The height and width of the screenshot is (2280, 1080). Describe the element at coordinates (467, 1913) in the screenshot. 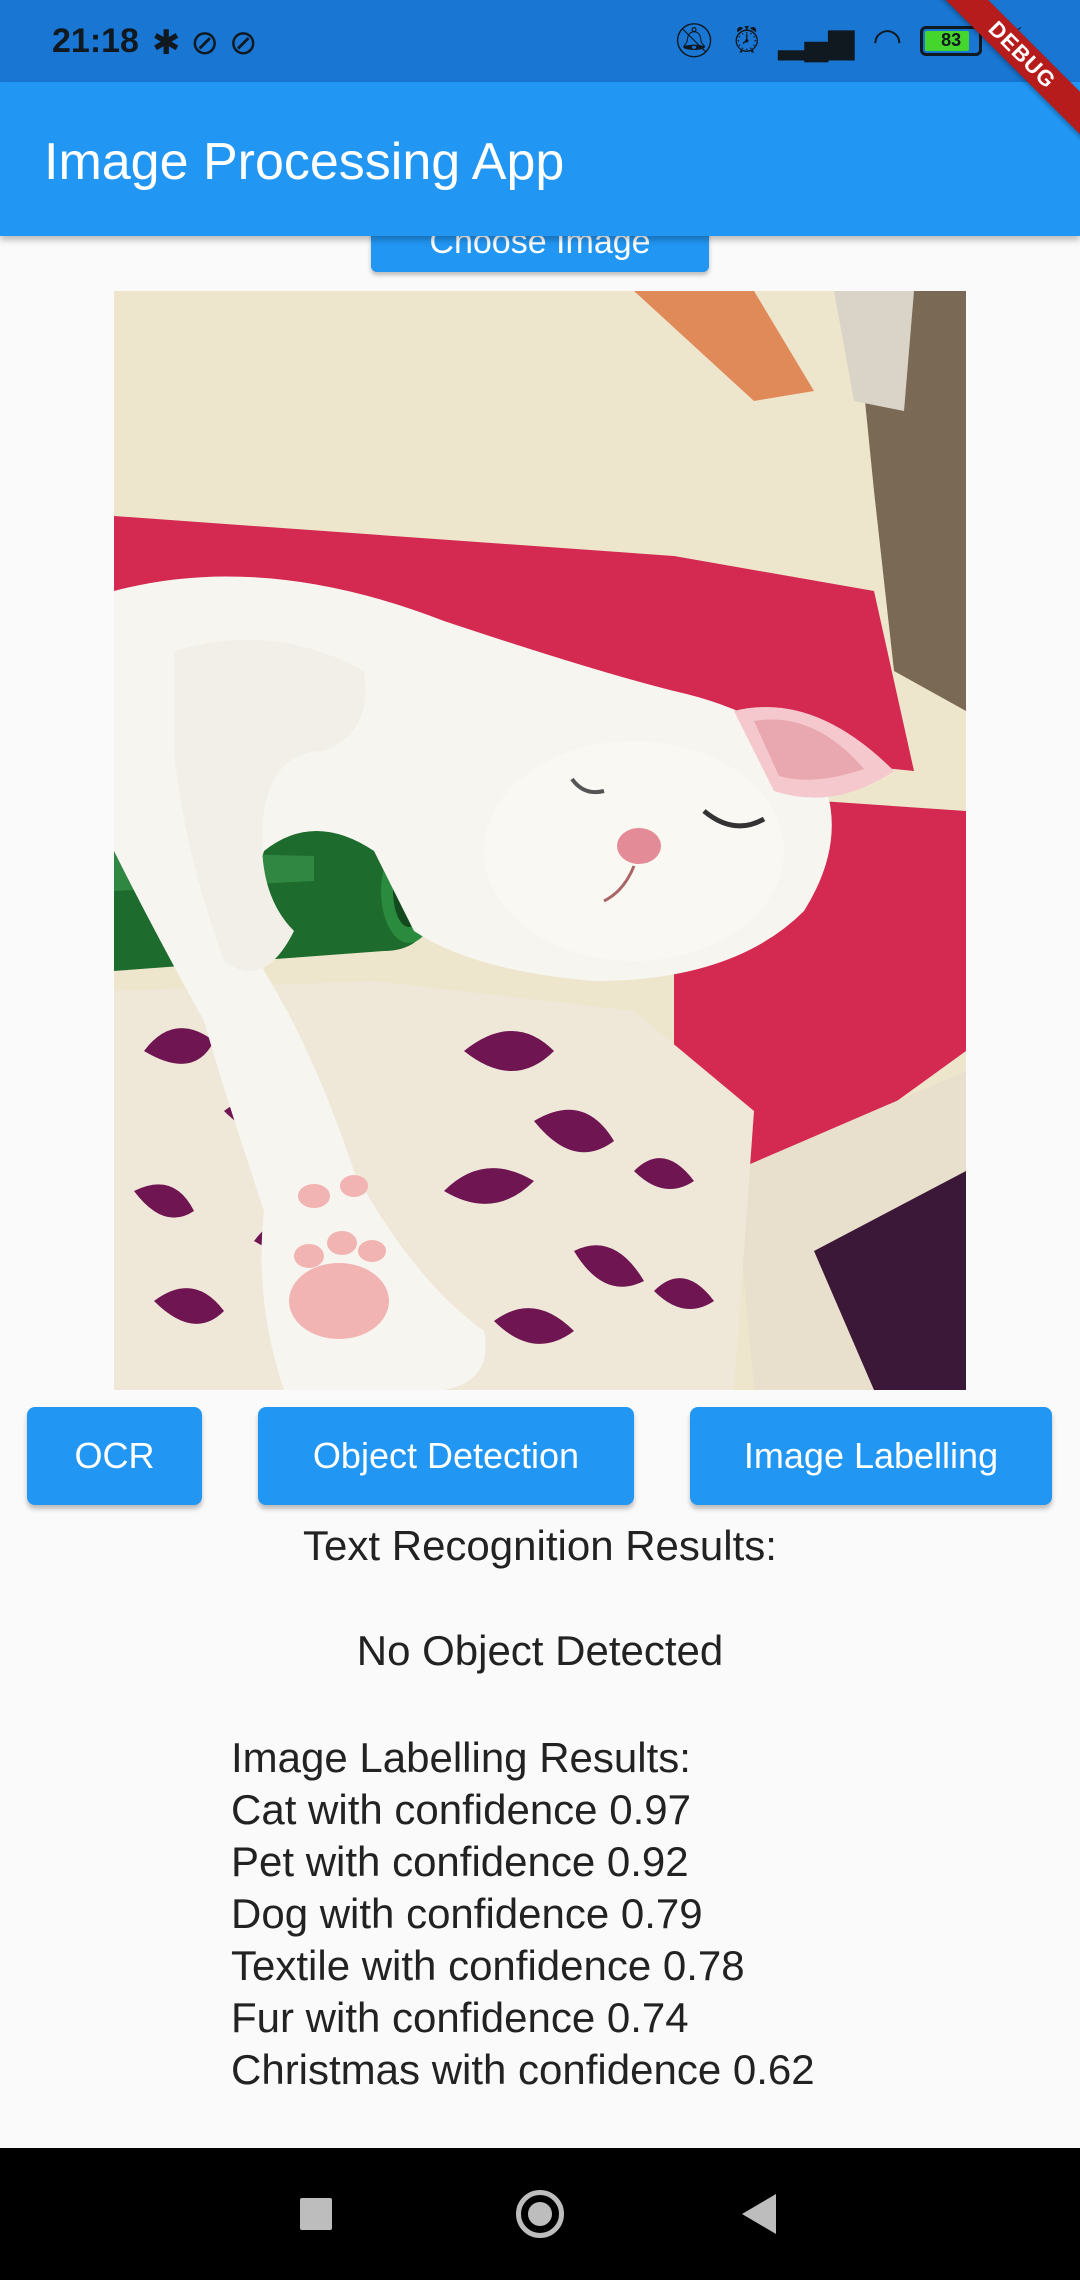

I see `label-result: Dog with confidence 0.79` at that location.